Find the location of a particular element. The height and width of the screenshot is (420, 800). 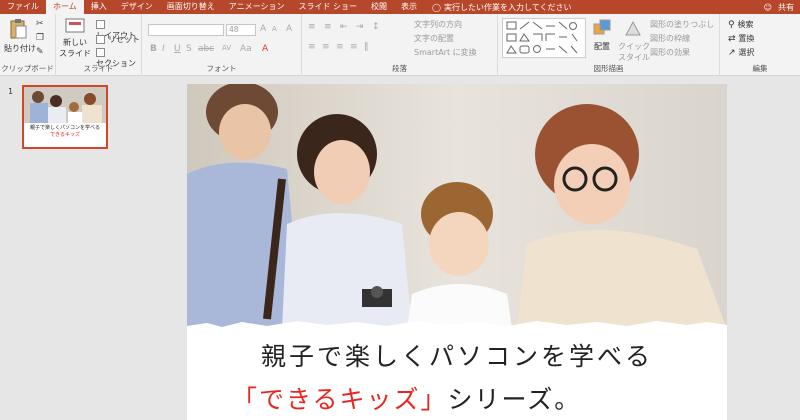

shape-fill-label: 図形の塗りつぶし is located at coordinates (682, 24).